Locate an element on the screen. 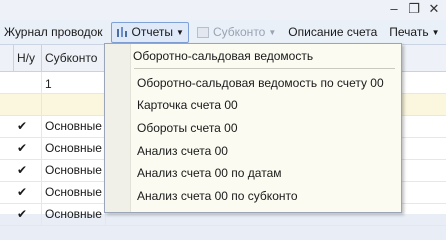  account-description-label: Описание счета is located at coordinates (333, 32).